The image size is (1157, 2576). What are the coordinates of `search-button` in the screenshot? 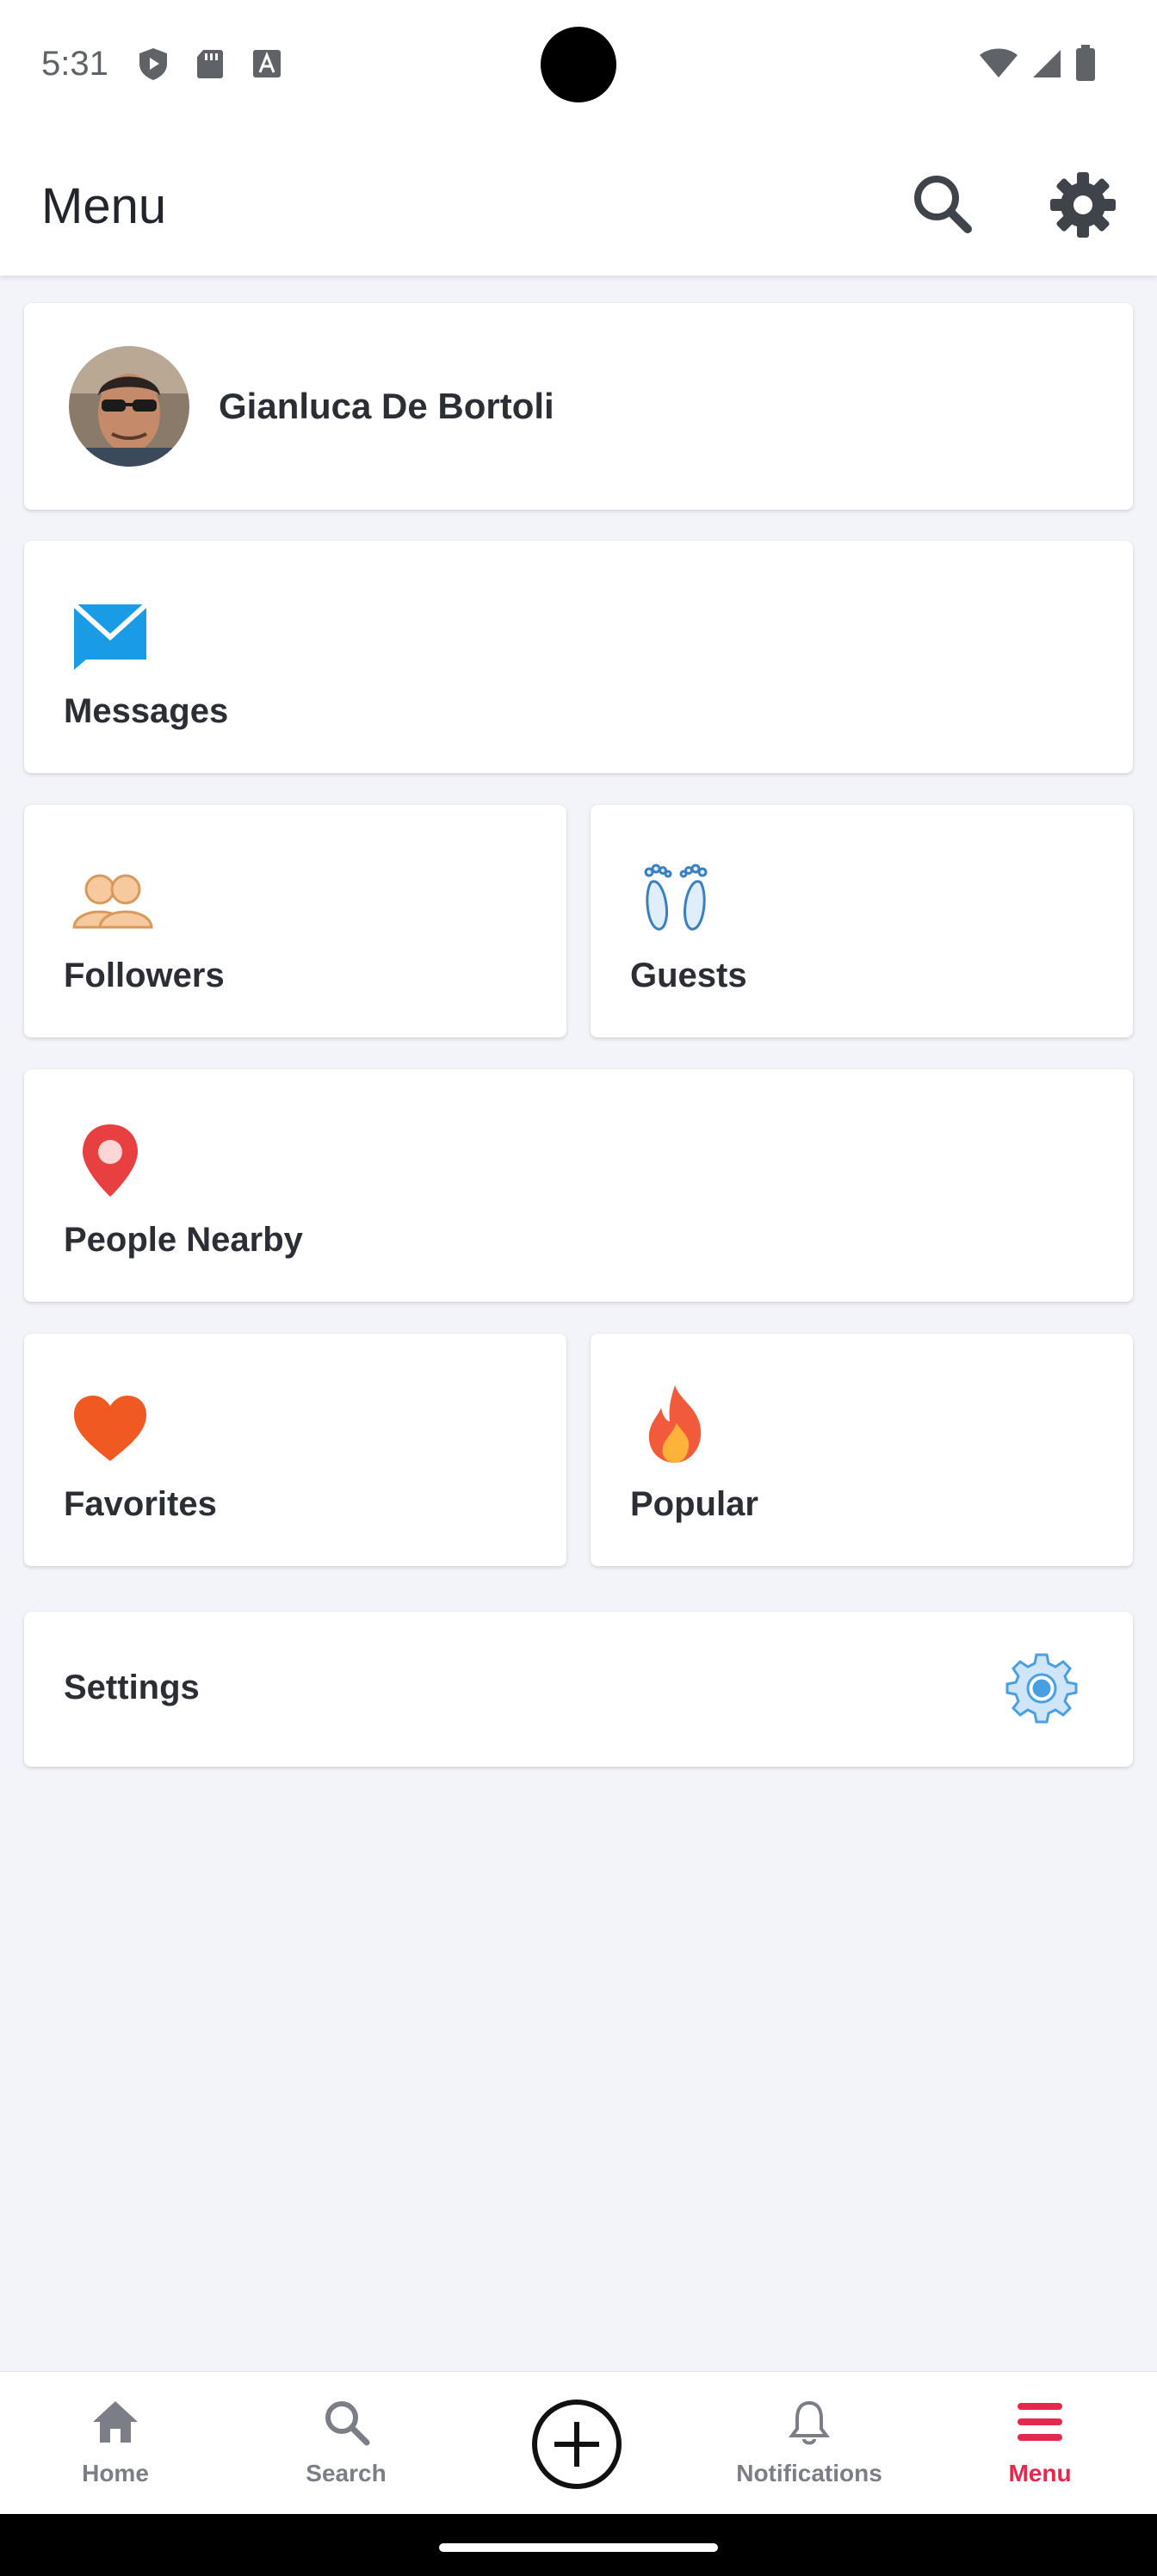 It's located at (941, 204).